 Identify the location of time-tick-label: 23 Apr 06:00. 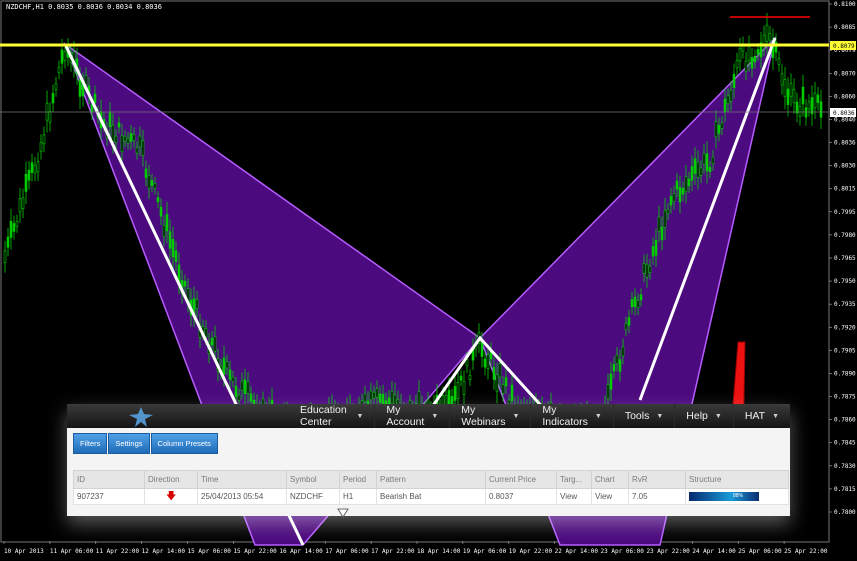
(623, 551).